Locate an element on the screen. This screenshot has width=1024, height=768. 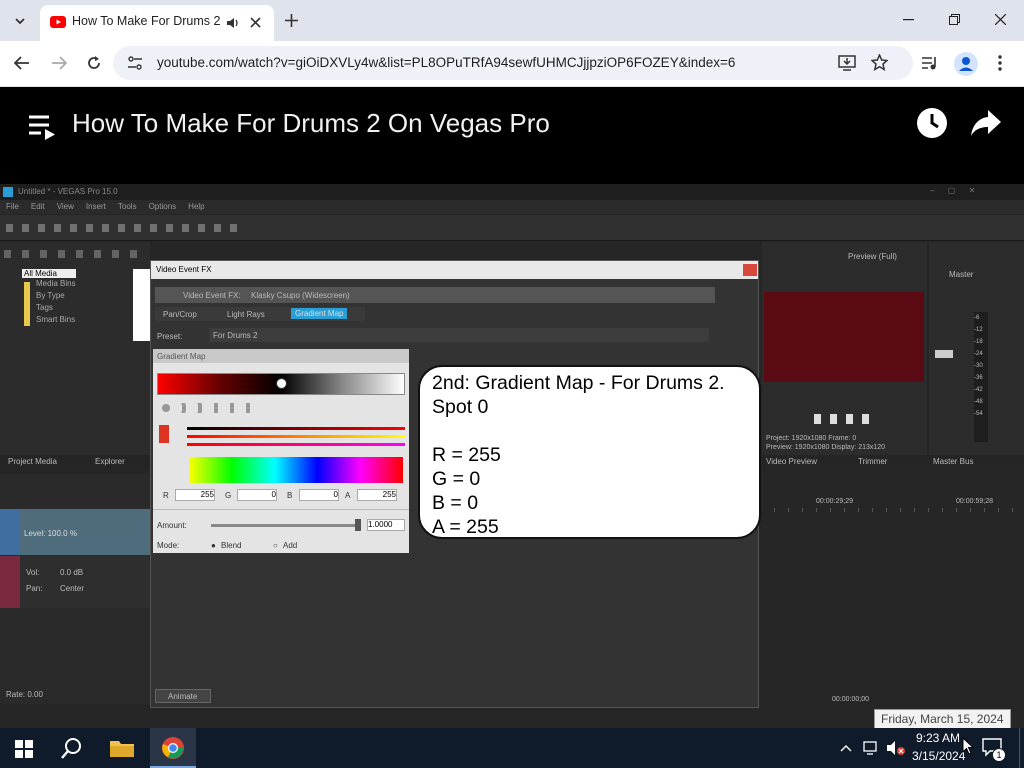
install-app-icon is located at coordinates (847, 63).